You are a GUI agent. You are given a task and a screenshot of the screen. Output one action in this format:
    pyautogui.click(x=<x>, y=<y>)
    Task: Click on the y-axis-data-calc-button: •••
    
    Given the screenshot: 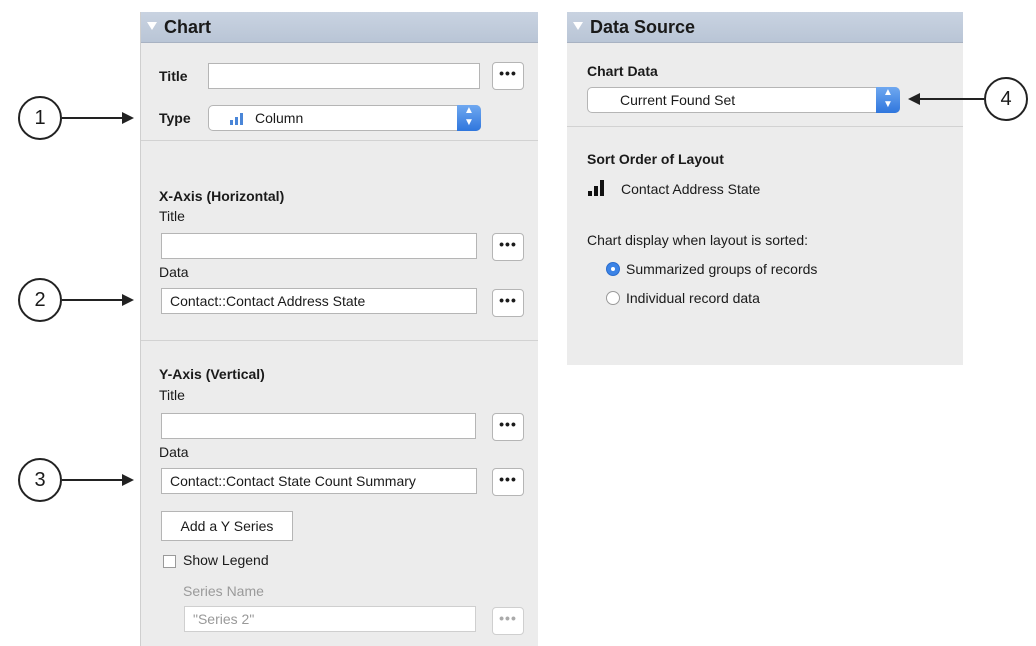 What is the action you would take?
    pyautogui.click(x=508, y=482)
    